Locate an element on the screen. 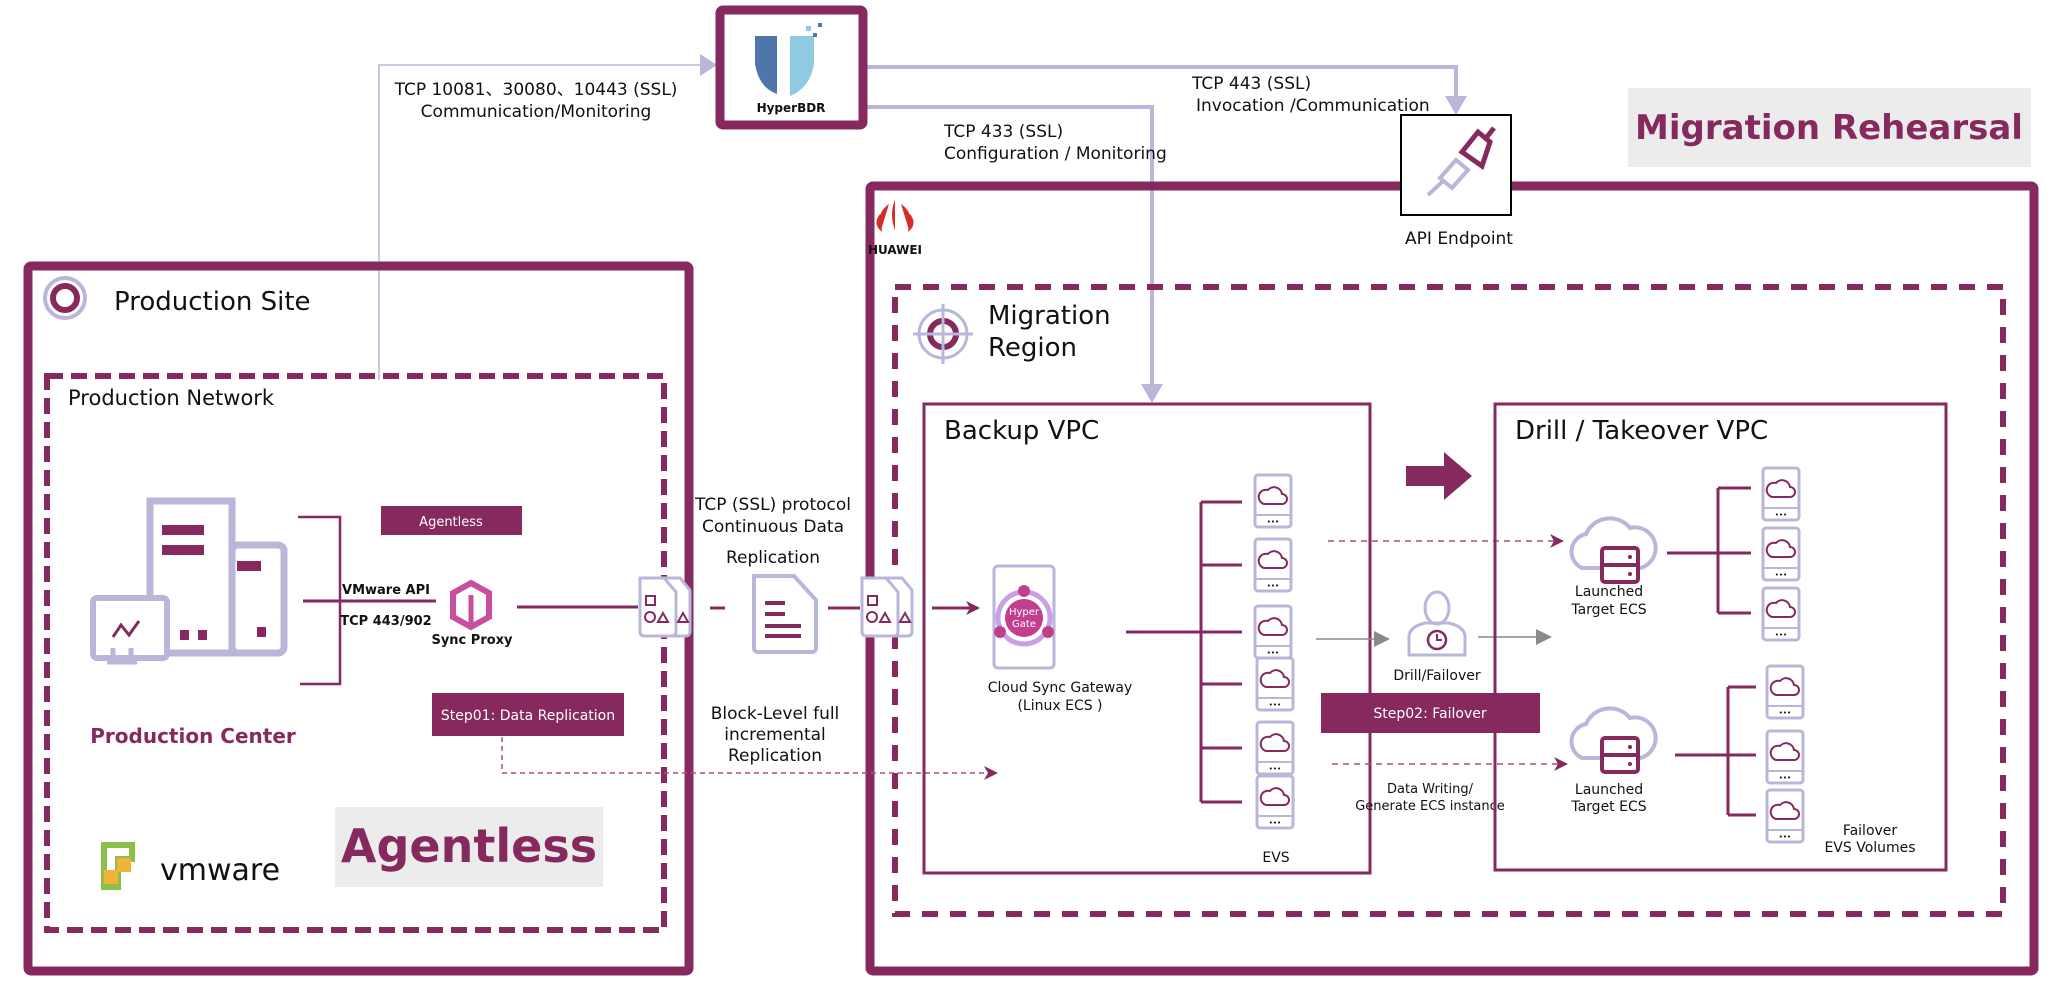 Image resolution: width=2051 pixels, height=995 pixels. tcp-port-label: TCP 443/902 is located at coordinates (385, 621).